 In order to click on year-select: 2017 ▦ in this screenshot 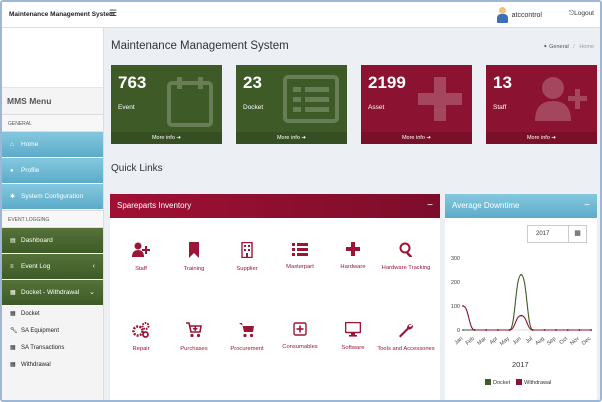, I will do `click(557, 234)`.